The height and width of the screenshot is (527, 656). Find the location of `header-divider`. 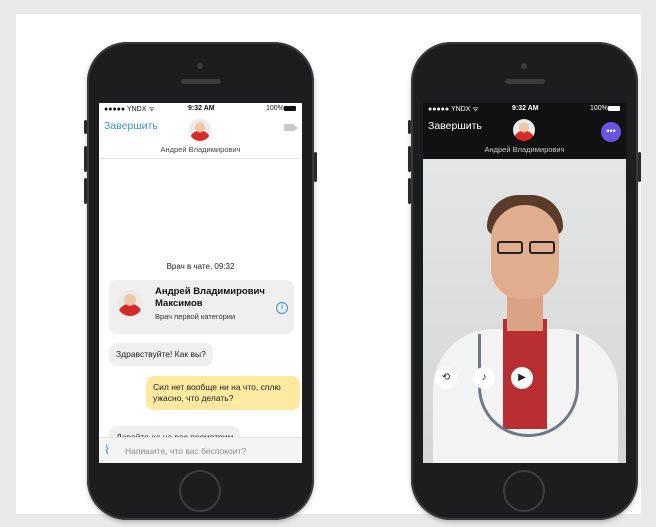

header-divider is located at coordinates (200, 158).